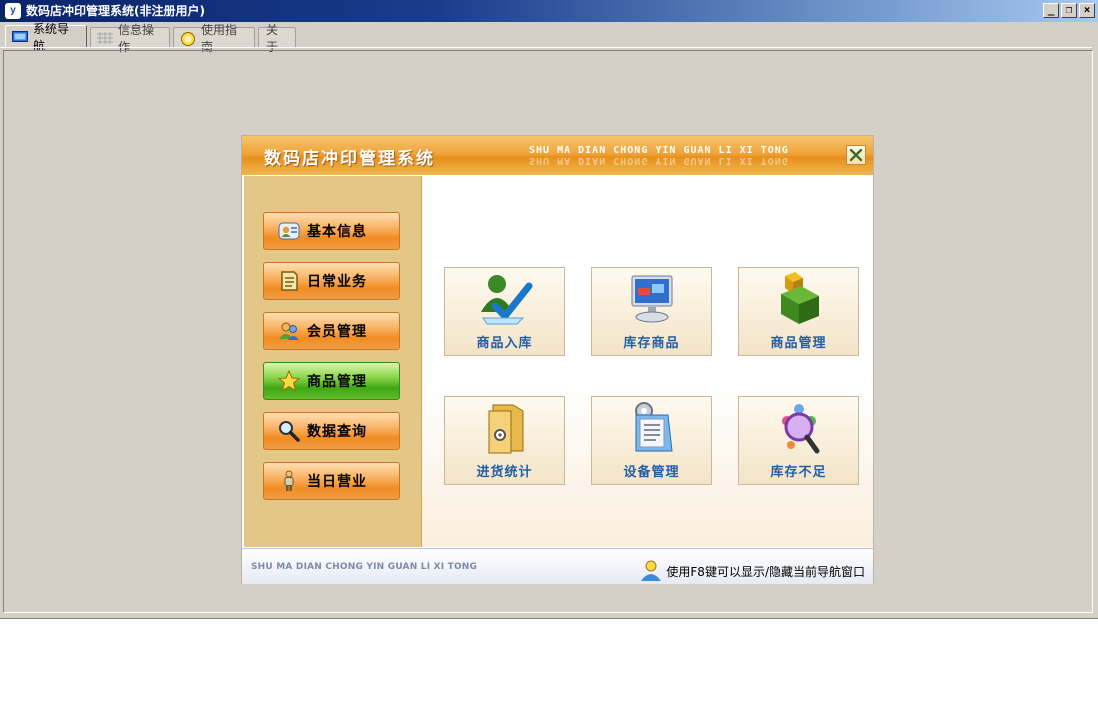  I want to click on monitor-icon, so click(20, 37).